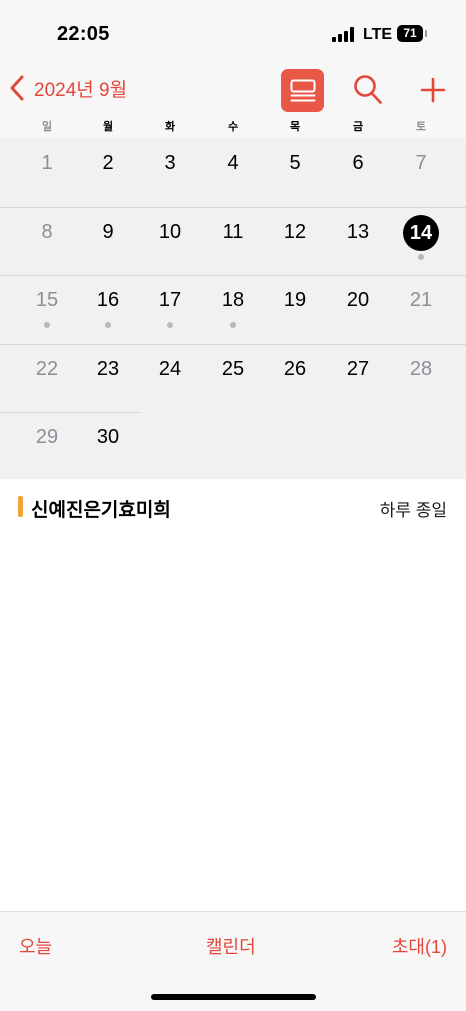 The width and height of the screenshot is (466, 1011). I want to click on current-month-label: 2024년 9월, so click(81, 90).